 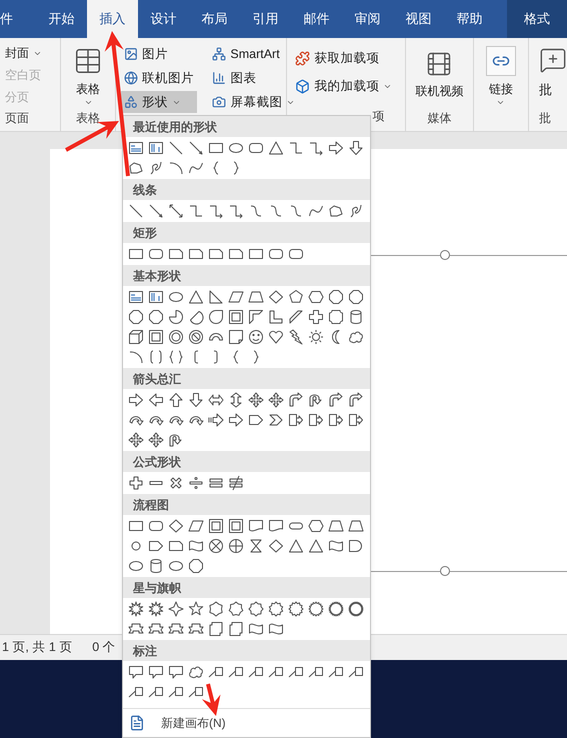 What do you see at coordinates (439, 118) in the screenshot?
I see `group-label: 媒体` at bounding box center [439, 118].